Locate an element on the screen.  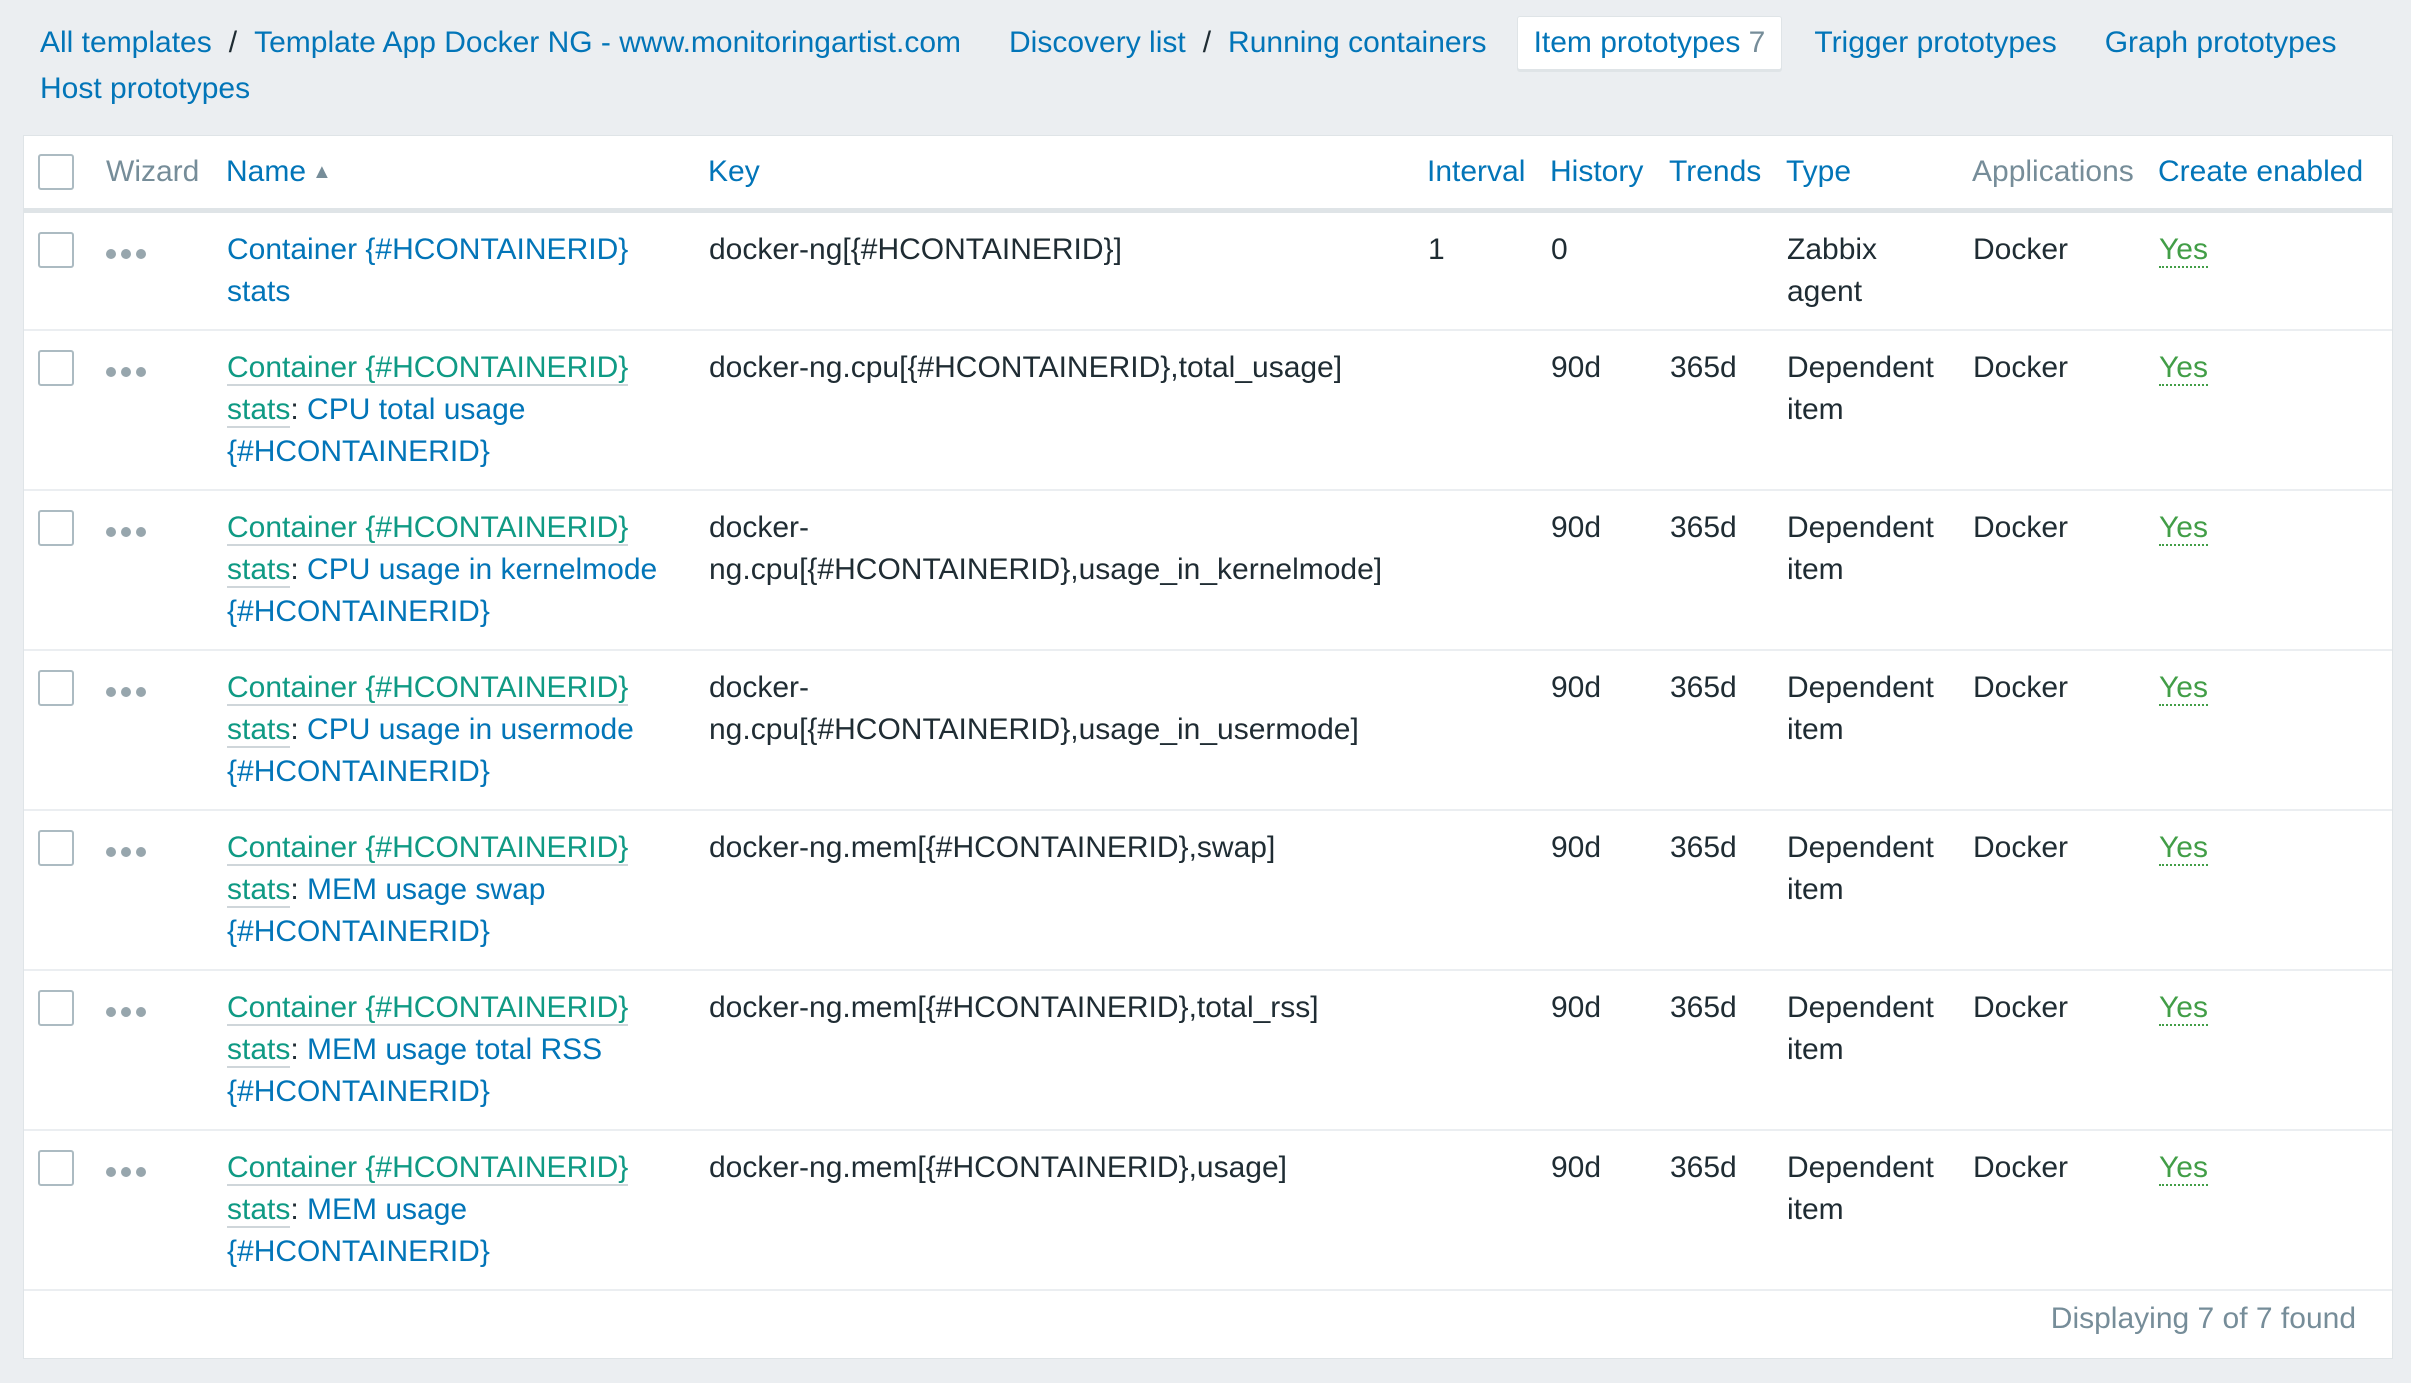
table-summary: Displaying 7 of 7 found is located at coordinates (2203, 1318).